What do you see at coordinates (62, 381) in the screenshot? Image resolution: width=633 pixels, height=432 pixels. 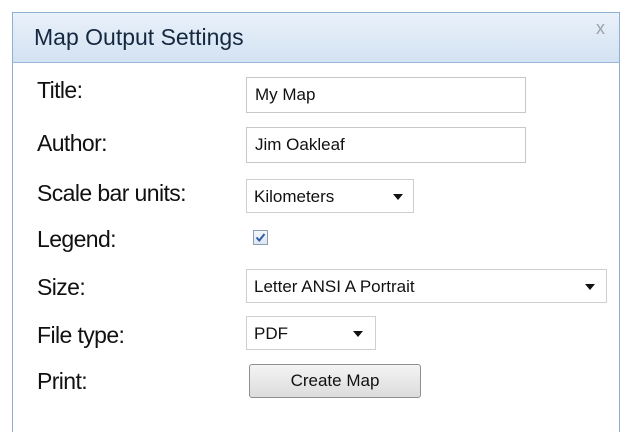 I see `print-label: Print:` at bounding box center [62, 381].